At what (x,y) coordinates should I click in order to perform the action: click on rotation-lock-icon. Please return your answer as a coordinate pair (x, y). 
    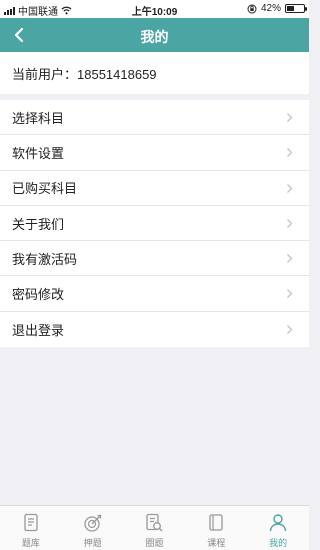
    Looking at the image, I should click on (252, 8).